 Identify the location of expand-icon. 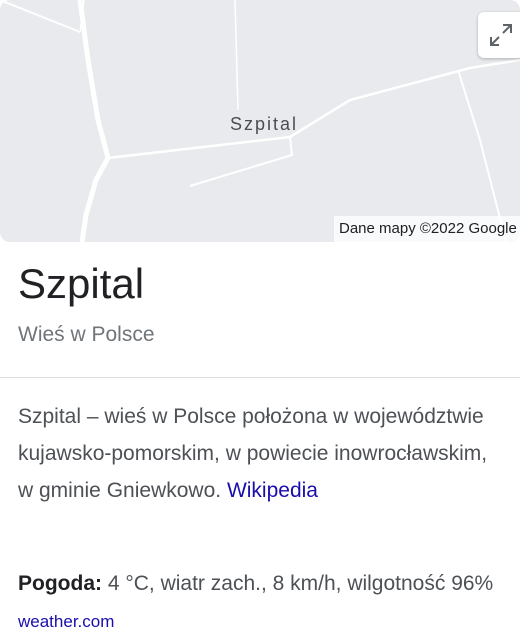
(501, 35).